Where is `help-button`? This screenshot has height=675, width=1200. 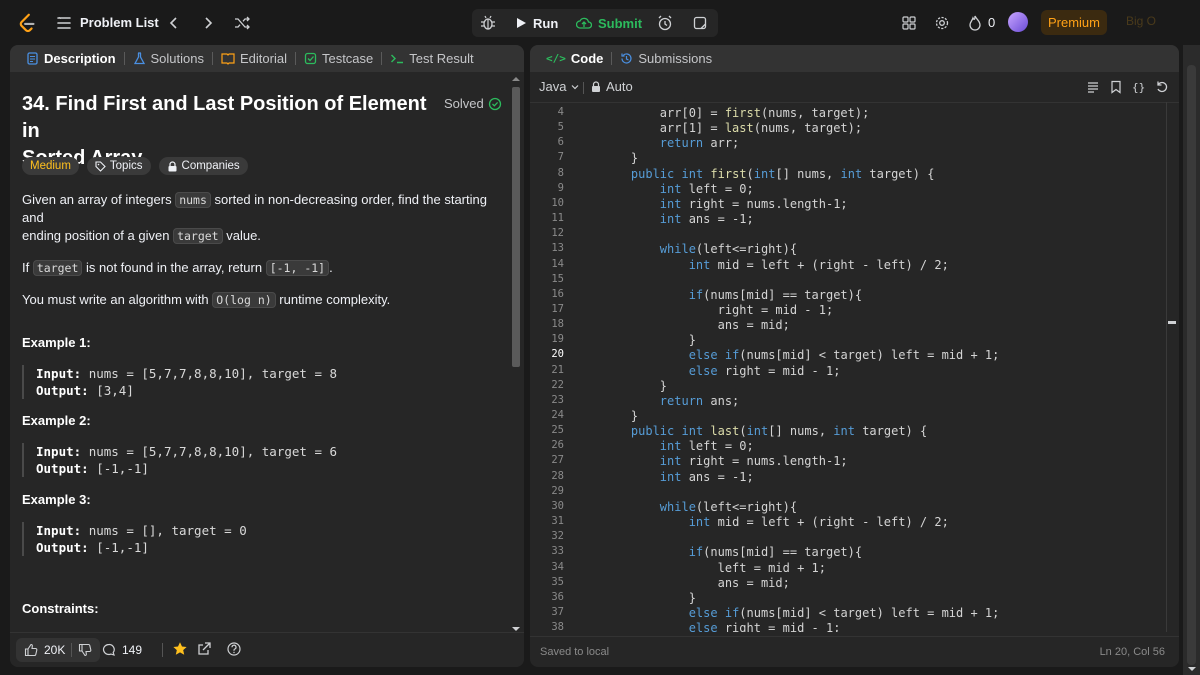
help-button is located at coordinates (234, 649).